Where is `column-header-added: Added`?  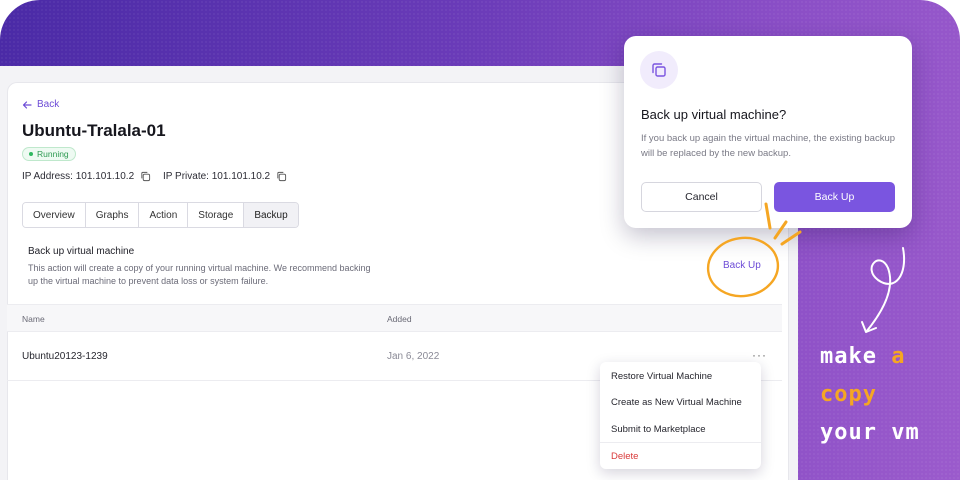 column-header-added: Added is located at coordinates (399, 319).